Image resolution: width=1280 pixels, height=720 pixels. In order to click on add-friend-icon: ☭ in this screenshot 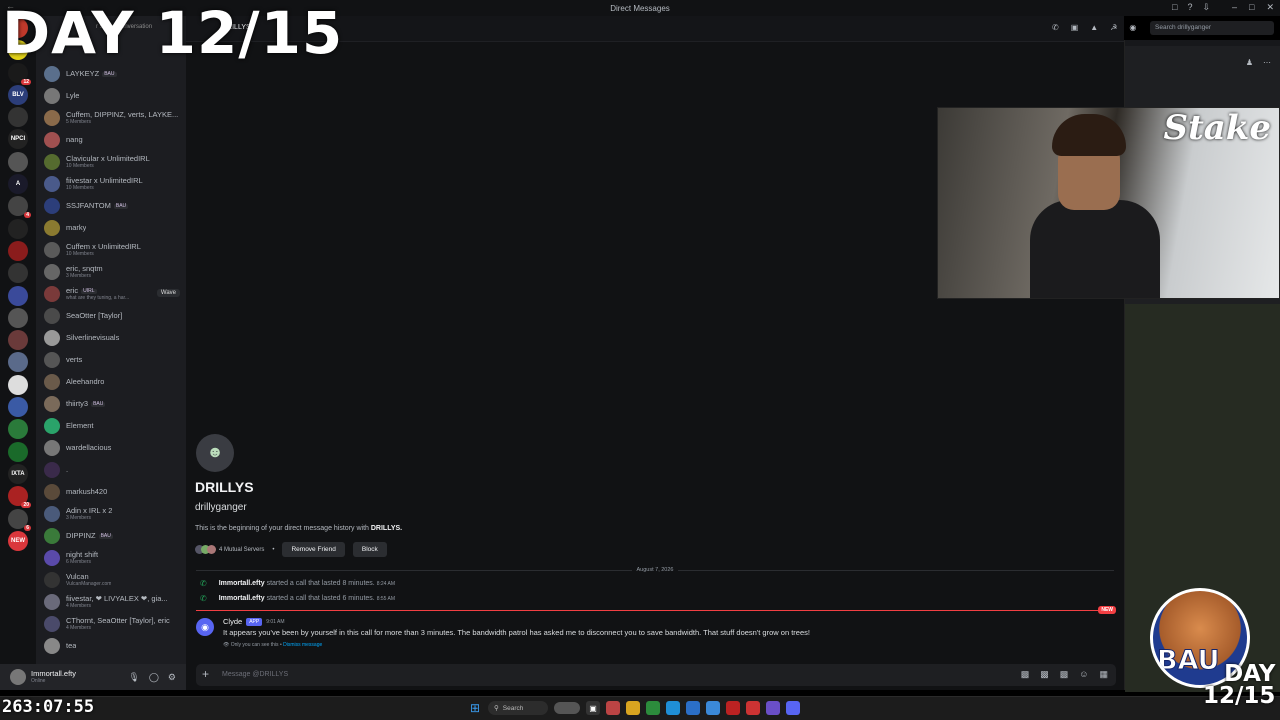, I will do `click(1113, 27)`.